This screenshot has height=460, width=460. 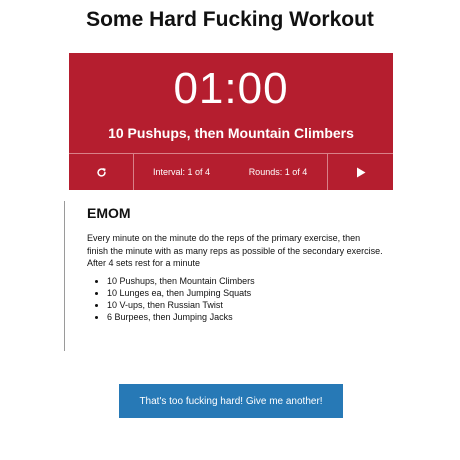 What do you see at coordinates (181, 281) in the screenshot?
I see `exercise-list-item: 10 Pushups, then Mountain Climbers` at bounding box center [181, 281].